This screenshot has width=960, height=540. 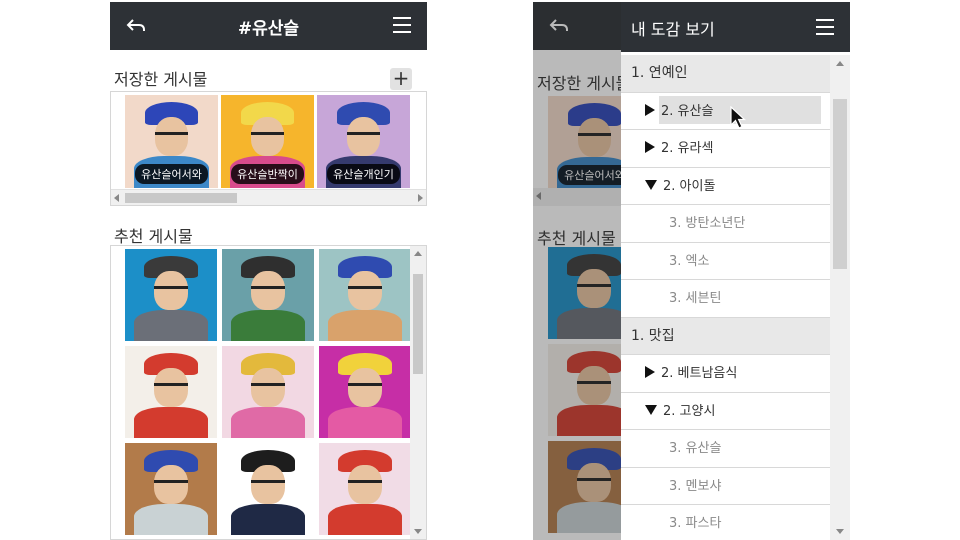 I want to click on tree-item-label: 3. 엑소, so click(x=689, y=261).